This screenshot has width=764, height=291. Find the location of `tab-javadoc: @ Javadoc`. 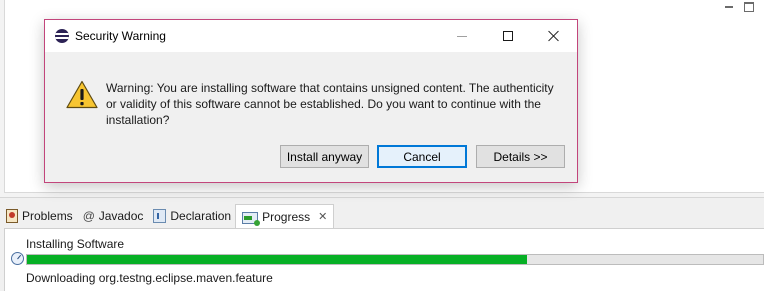

tab-javadoc: @ Javadoc is located at coordinates (112, 216).